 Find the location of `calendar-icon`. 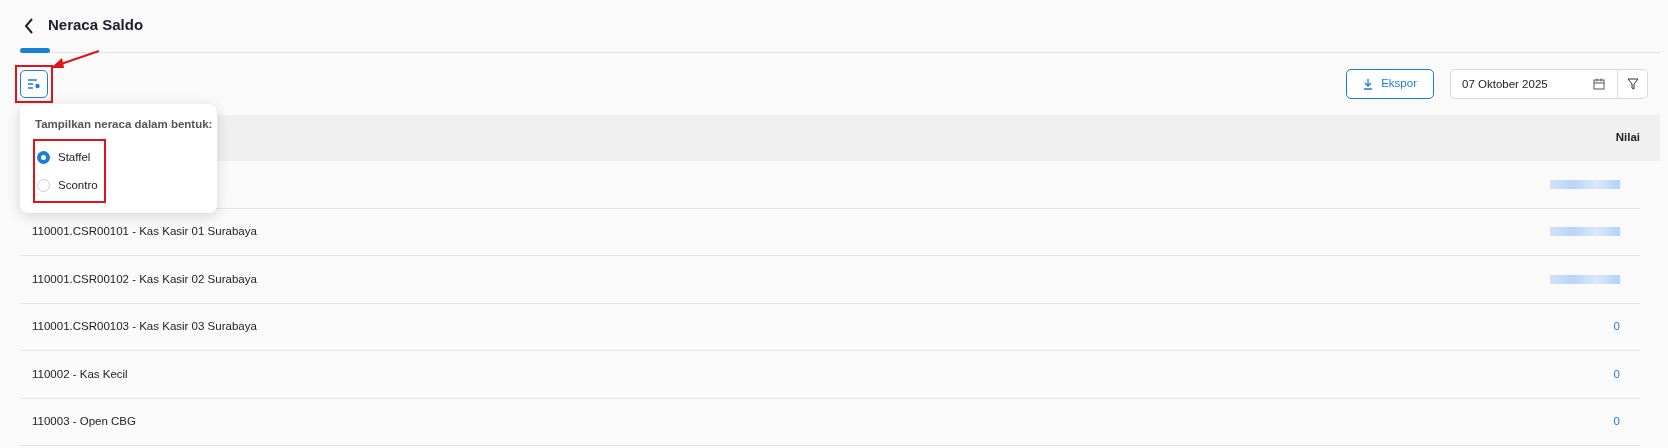

calendar-icon is located at coordinates (1599, 84).